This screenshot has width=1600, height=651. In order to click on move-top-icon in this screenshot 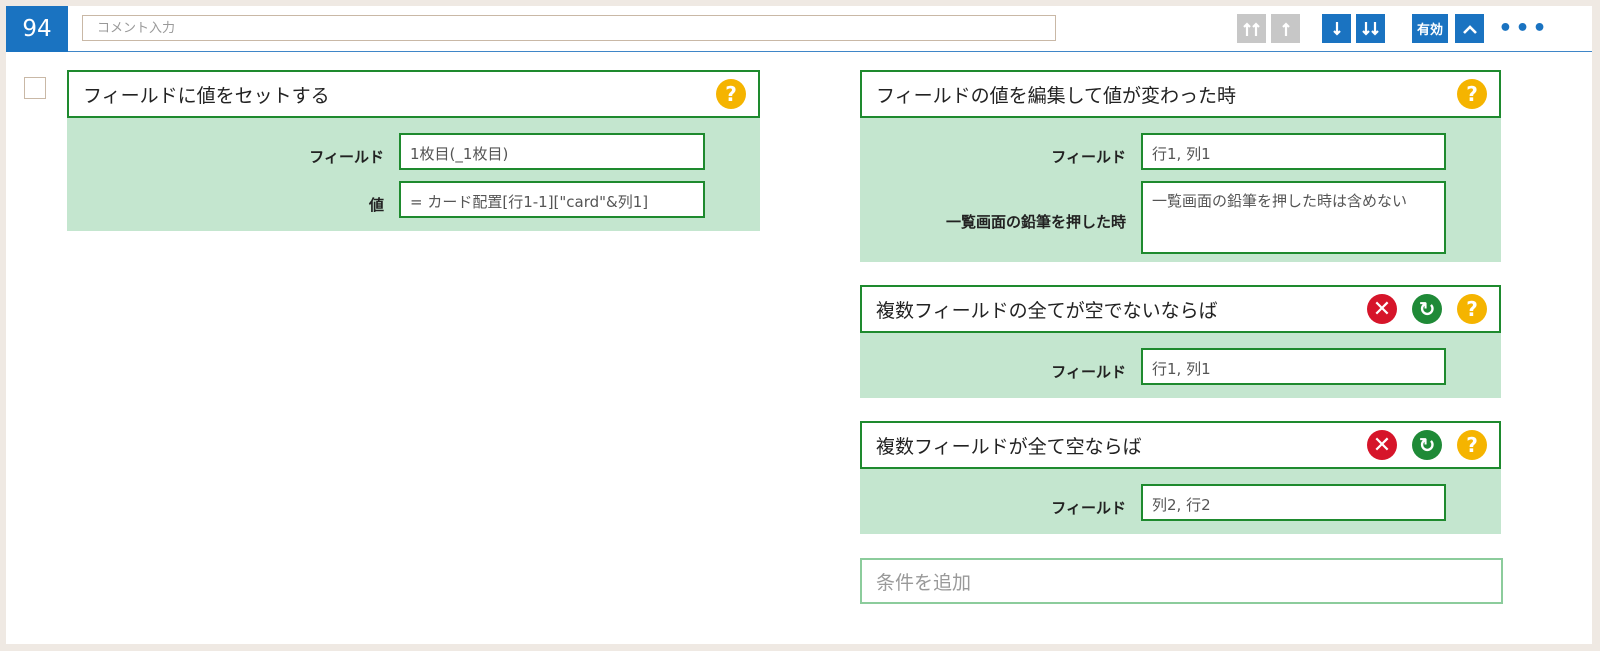, I will do `click(1251, 28)`.